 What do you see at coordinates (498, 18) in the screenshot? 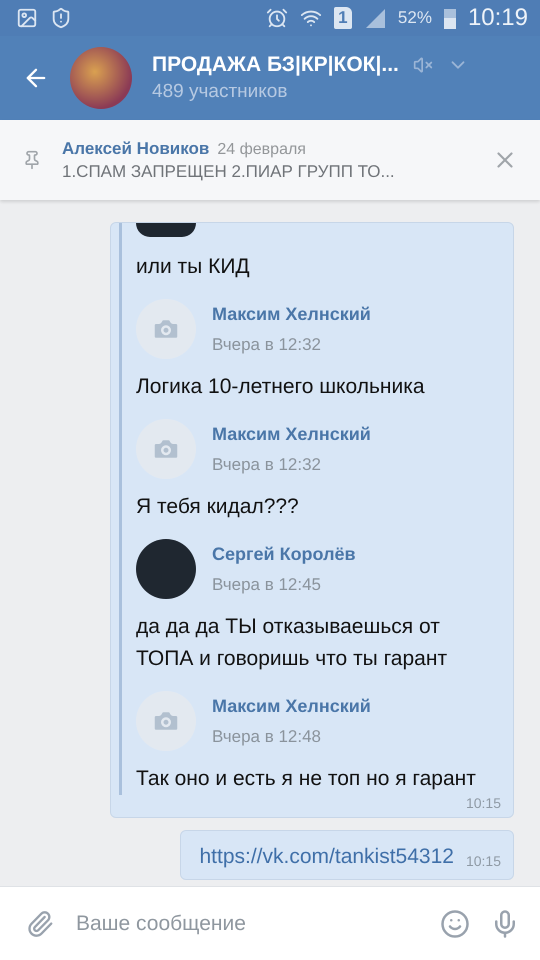
I see `clock: 10:19` at bounding box center [498, 18].